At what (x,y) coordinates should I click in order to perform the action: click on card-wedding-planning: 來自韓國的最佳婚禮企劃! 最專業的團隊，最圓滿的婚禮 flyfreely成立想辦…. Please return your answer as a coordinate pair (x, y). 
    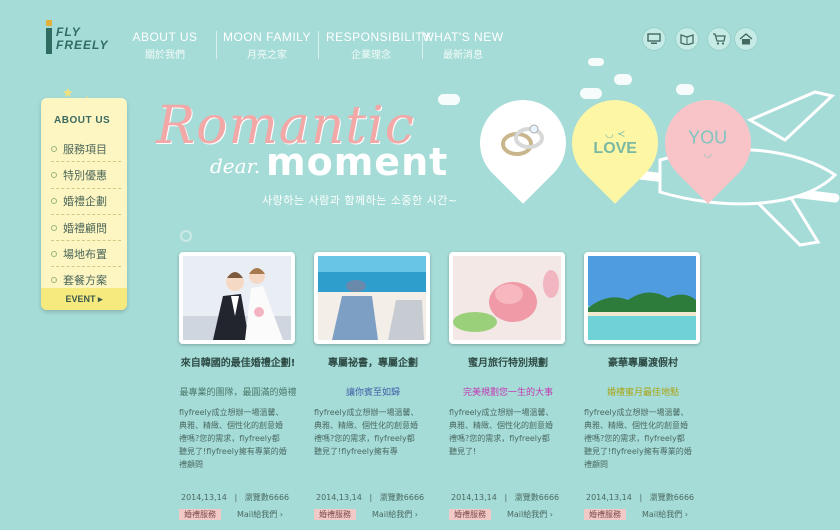
    Looking at the image, I should click on (238, 386).